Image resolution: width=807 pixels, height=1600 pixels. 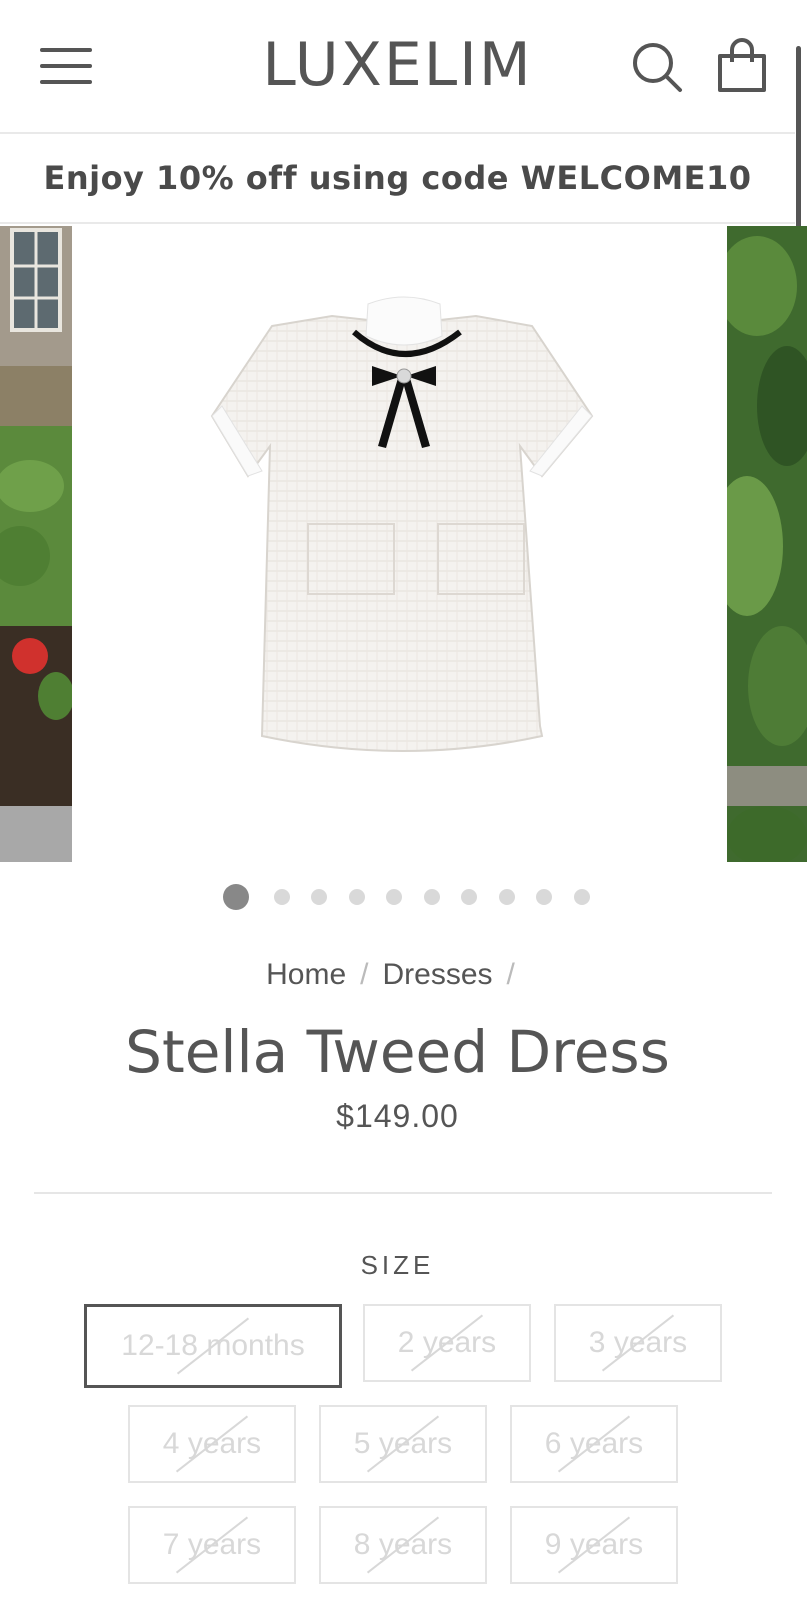 I want to click on size-option: 12-18 months, so click(x=213, y=1346).